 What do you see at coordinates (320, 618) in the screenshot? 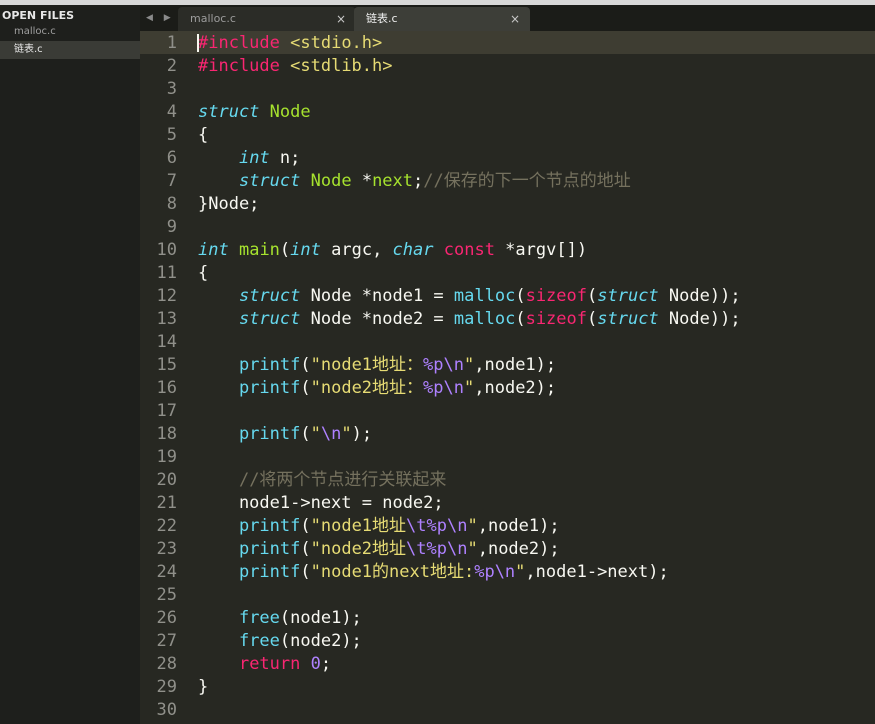
I see `code-token: (node1);` at bounding box center [320, 618].